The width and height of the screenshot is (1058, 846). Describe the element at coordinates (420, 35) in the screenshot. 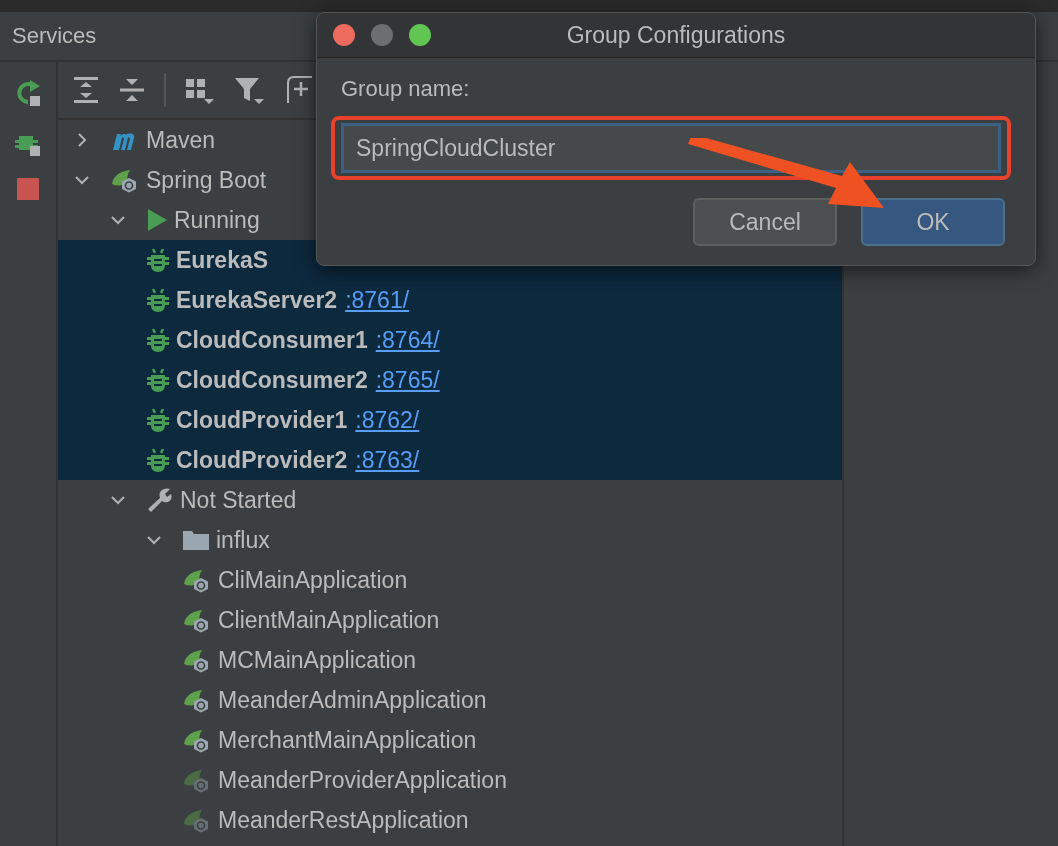

I see `zoom-button` at that location.